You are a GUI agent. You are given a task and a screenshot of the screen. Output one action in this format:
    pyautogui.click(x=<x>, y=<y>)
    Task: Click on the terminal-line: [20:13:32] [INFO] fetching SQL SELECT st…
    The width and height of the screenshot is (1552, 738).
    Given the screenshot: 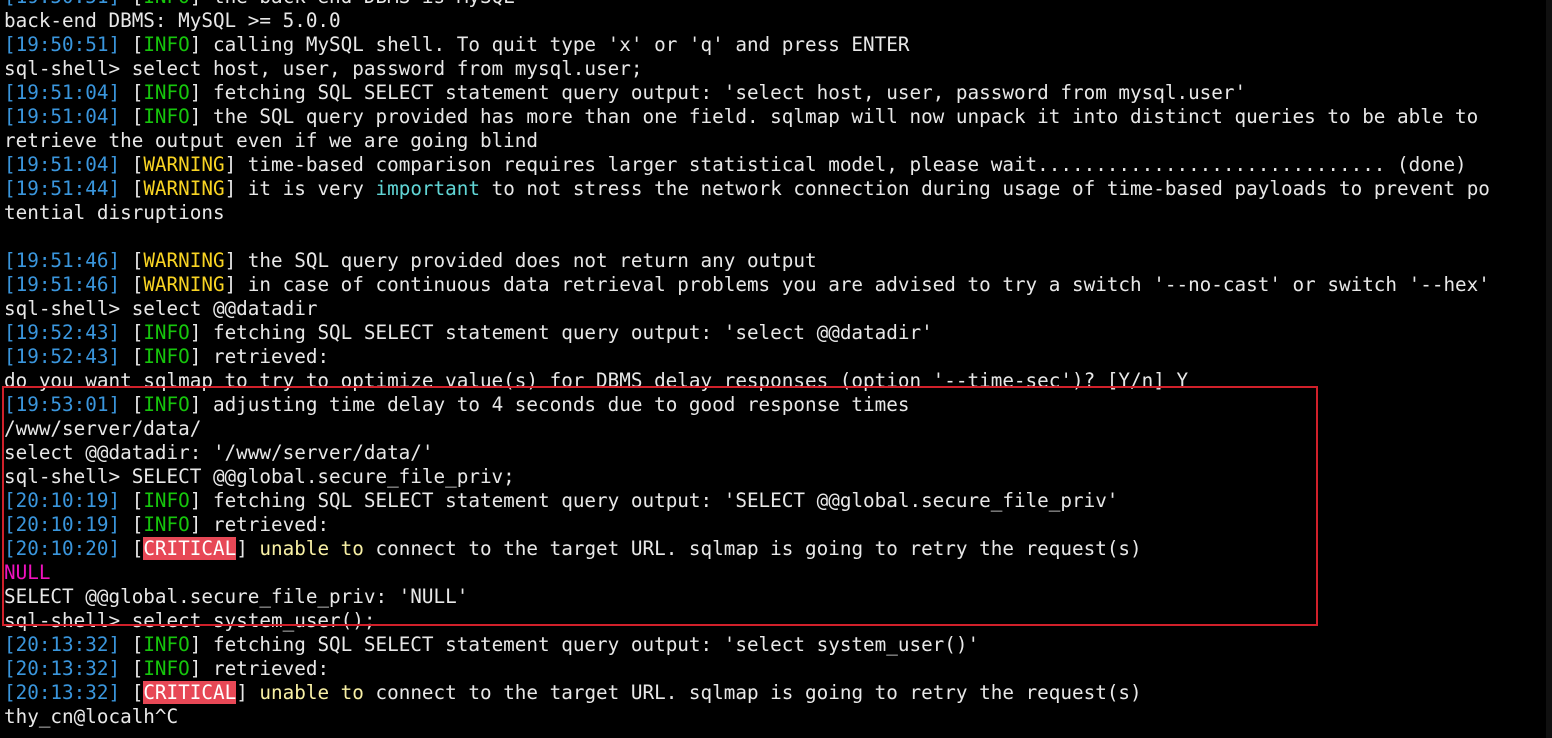 What is the action you would take?
    pyautogui.click(x=777, y=645)
    